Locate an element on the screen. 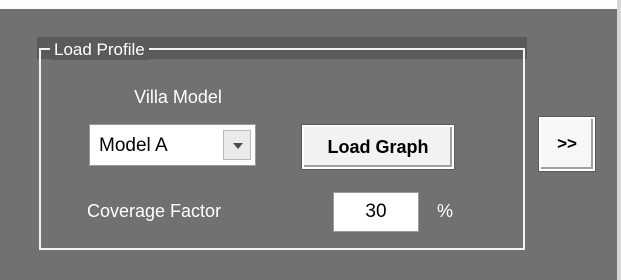 The height and width of the screenshot is (280, 621). window-edge is located at coordinates (619, 140).